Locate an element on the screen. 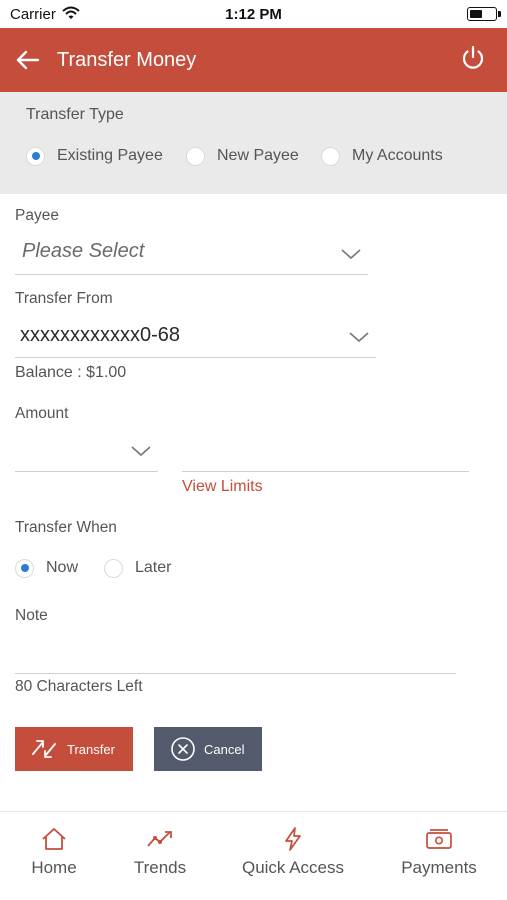 The width and height of the screenshot is (507, 900). bottom-tab-bar: Home Trends Quick Access Payments is located at coordinates (253, 855).